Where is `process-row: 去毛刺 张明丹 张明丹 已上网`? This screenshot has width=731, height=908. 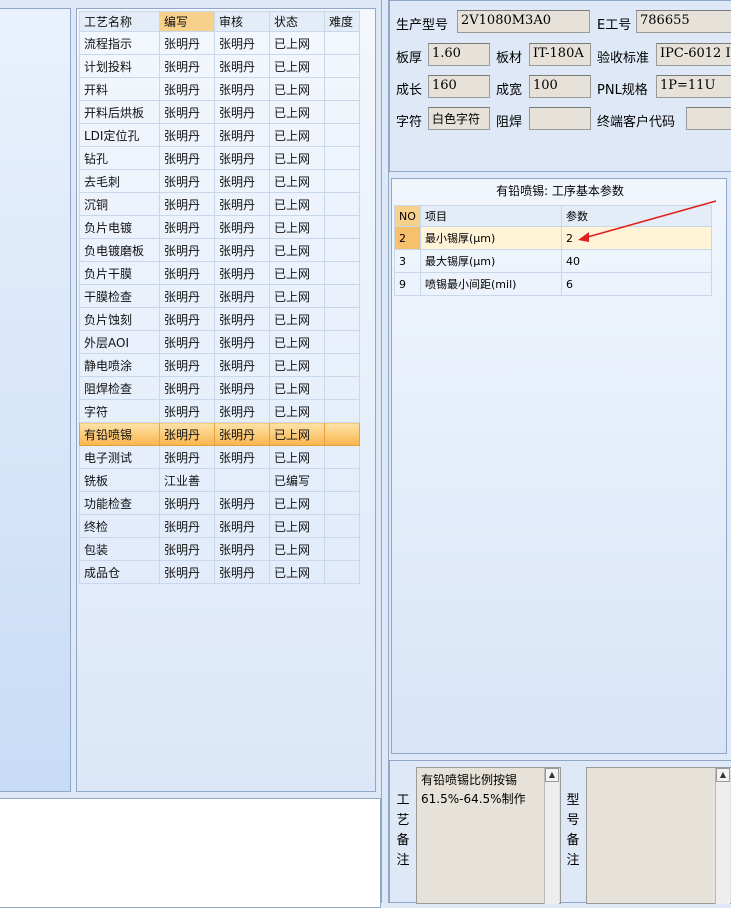
process-row: 去毛刺 张明丹 张明丹 已上网 is located at coordinates (219, 181).